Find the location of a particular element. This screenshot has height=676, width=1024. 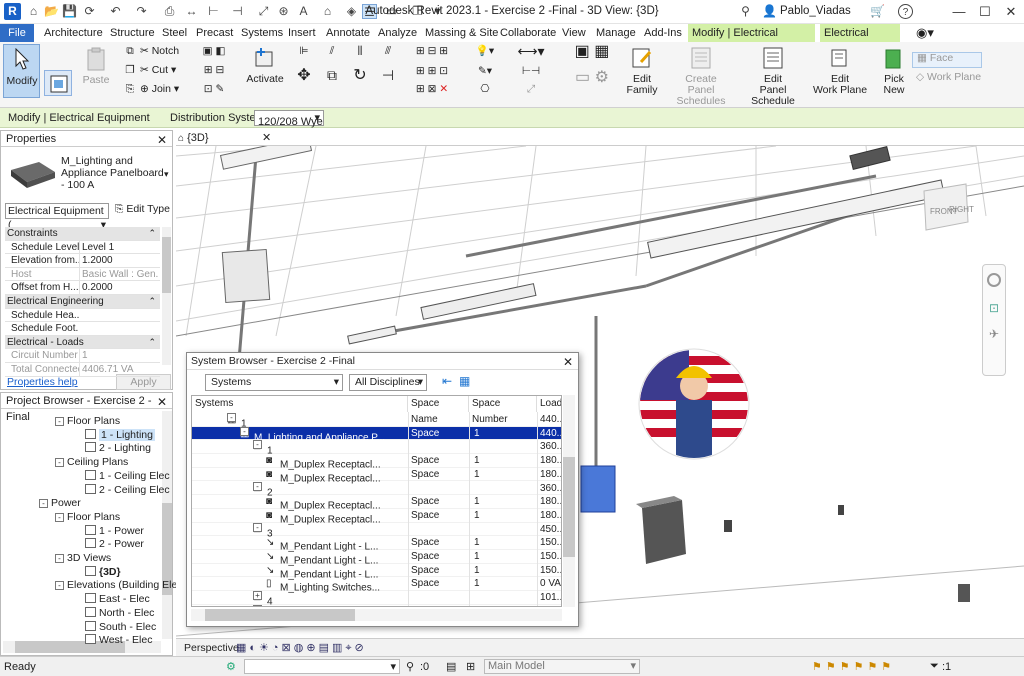

pin-delete-icon: ⊞ ⊠ ✕ is located at coordinates (432, 89).